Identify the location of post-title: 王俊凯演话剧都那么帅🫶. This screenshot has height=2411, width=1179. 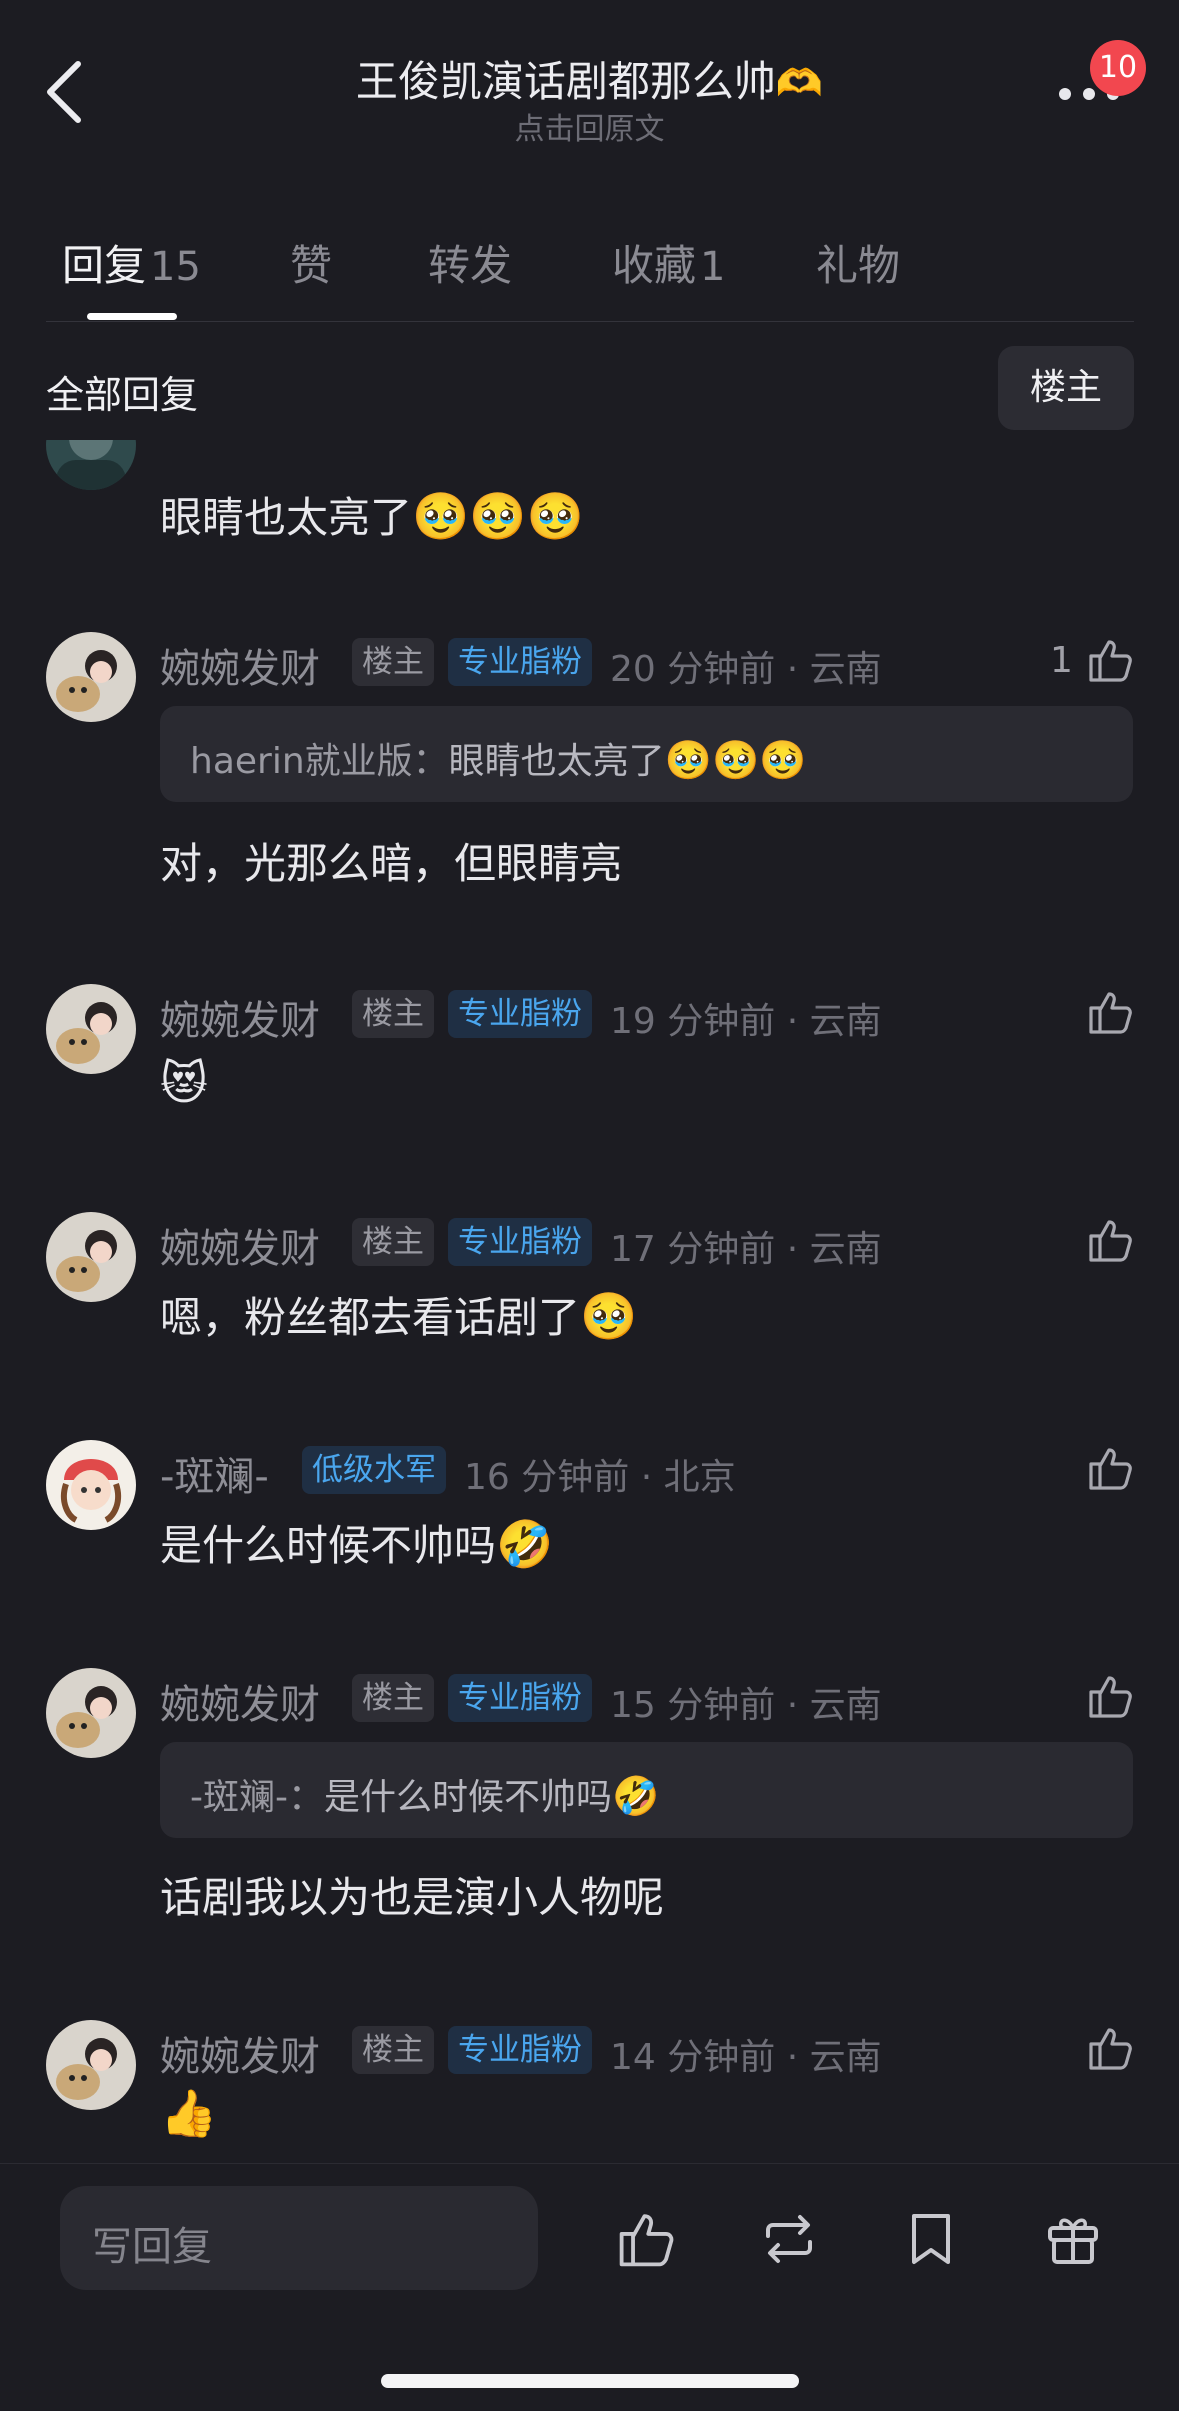
(589, 78).